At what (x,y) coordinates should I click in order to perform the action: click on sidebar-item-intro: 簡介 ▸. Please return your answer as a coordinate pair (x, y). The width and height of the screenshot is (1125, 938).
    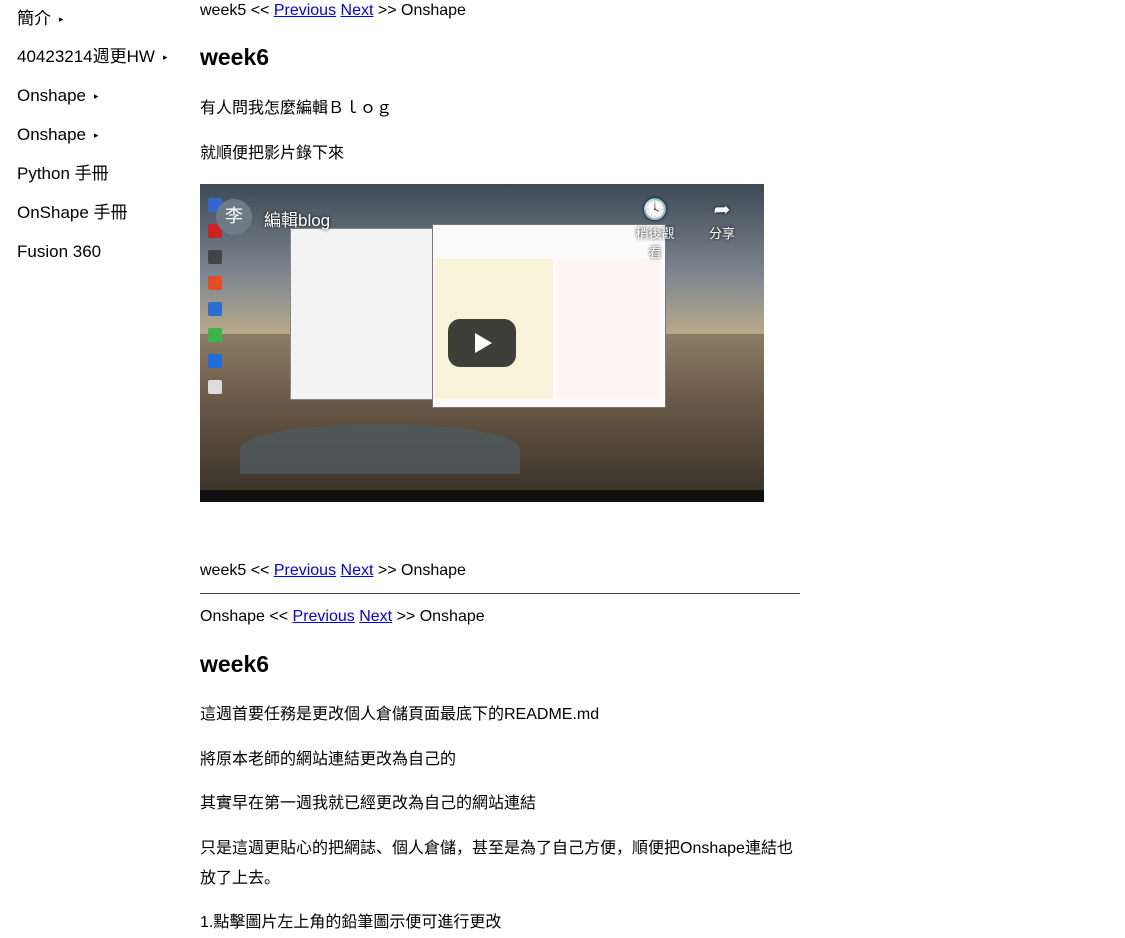
    Looking at the image, I should click on (107, 18).